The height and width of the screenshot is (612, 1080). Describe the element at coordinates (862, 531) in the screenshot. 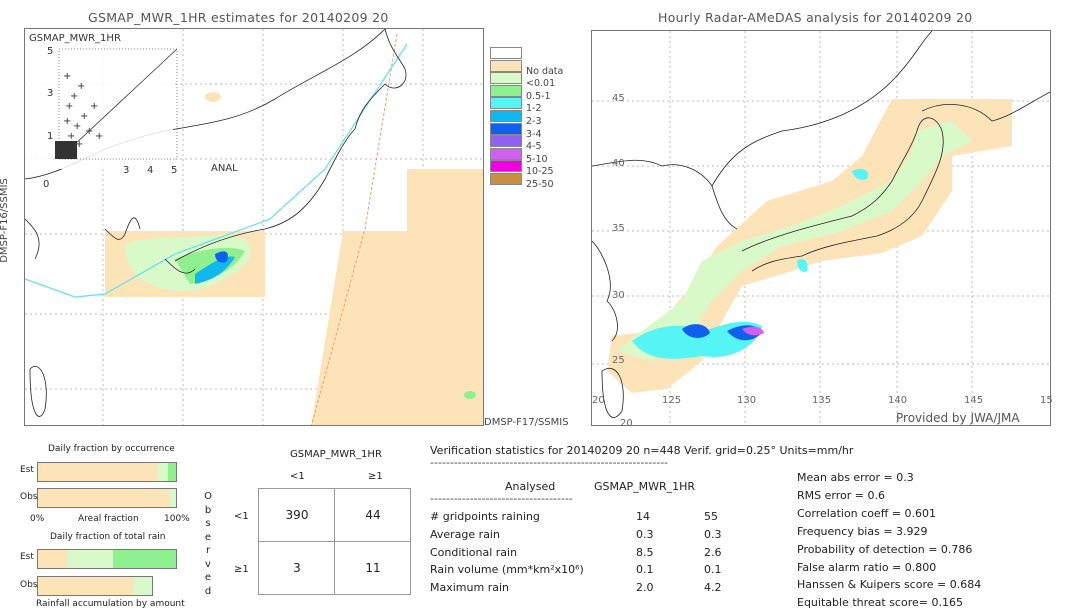

I see `score: Frequency bias = 3.929` at that location.